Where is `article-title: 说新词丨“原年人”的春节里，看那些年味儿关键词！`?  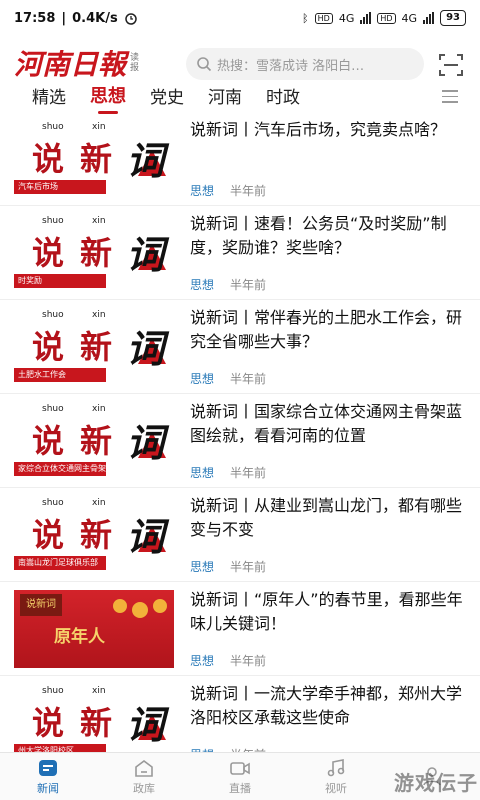 article-title: 说新词丨“原年人”的春节里，看那些年味儿关键词！ is located at coordinates (330, 612).